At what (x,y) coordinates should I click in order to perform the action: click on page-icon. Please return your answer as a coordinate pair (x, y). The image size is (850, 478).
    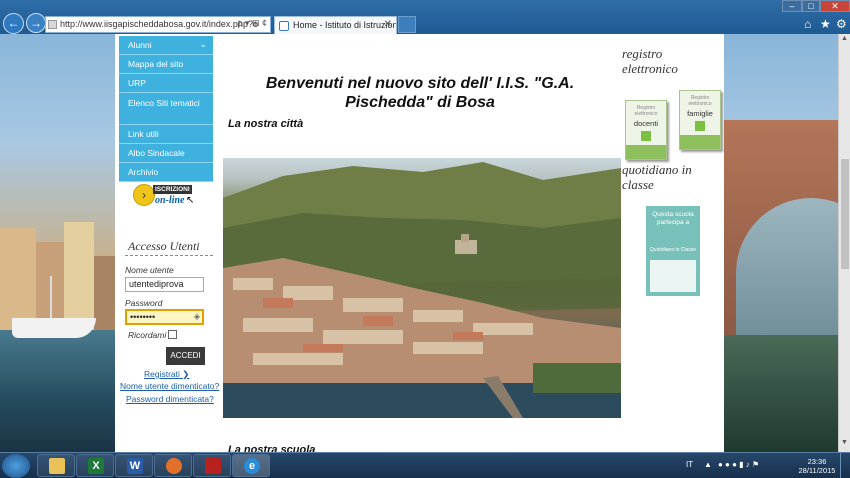
    Looking at the image, I should click on (52, 24).